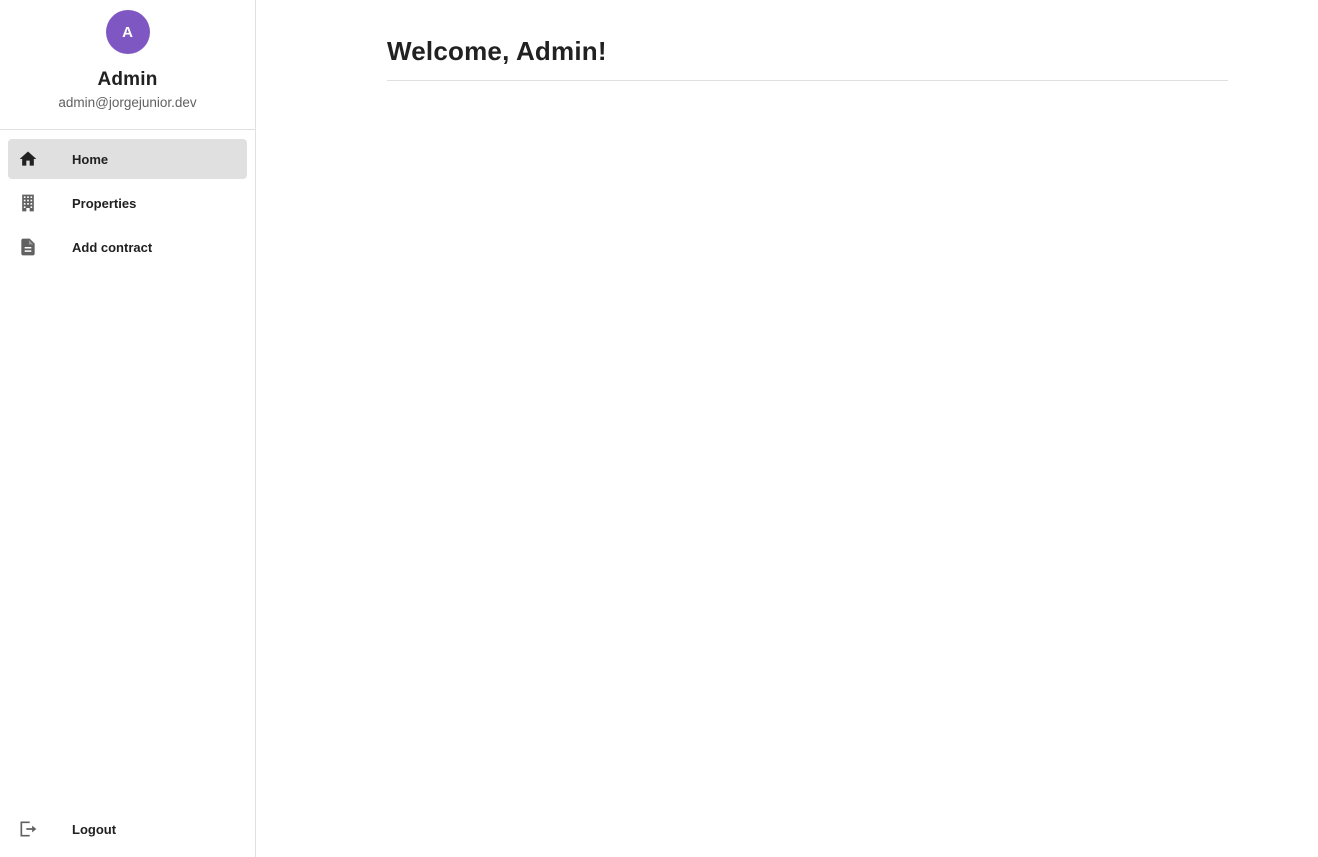 The width and height of the screenshot is (1318, 857). Describe the element at coordinates (127, 159) in the screenshot. I see `sidebar-item-home: Home` at that location.